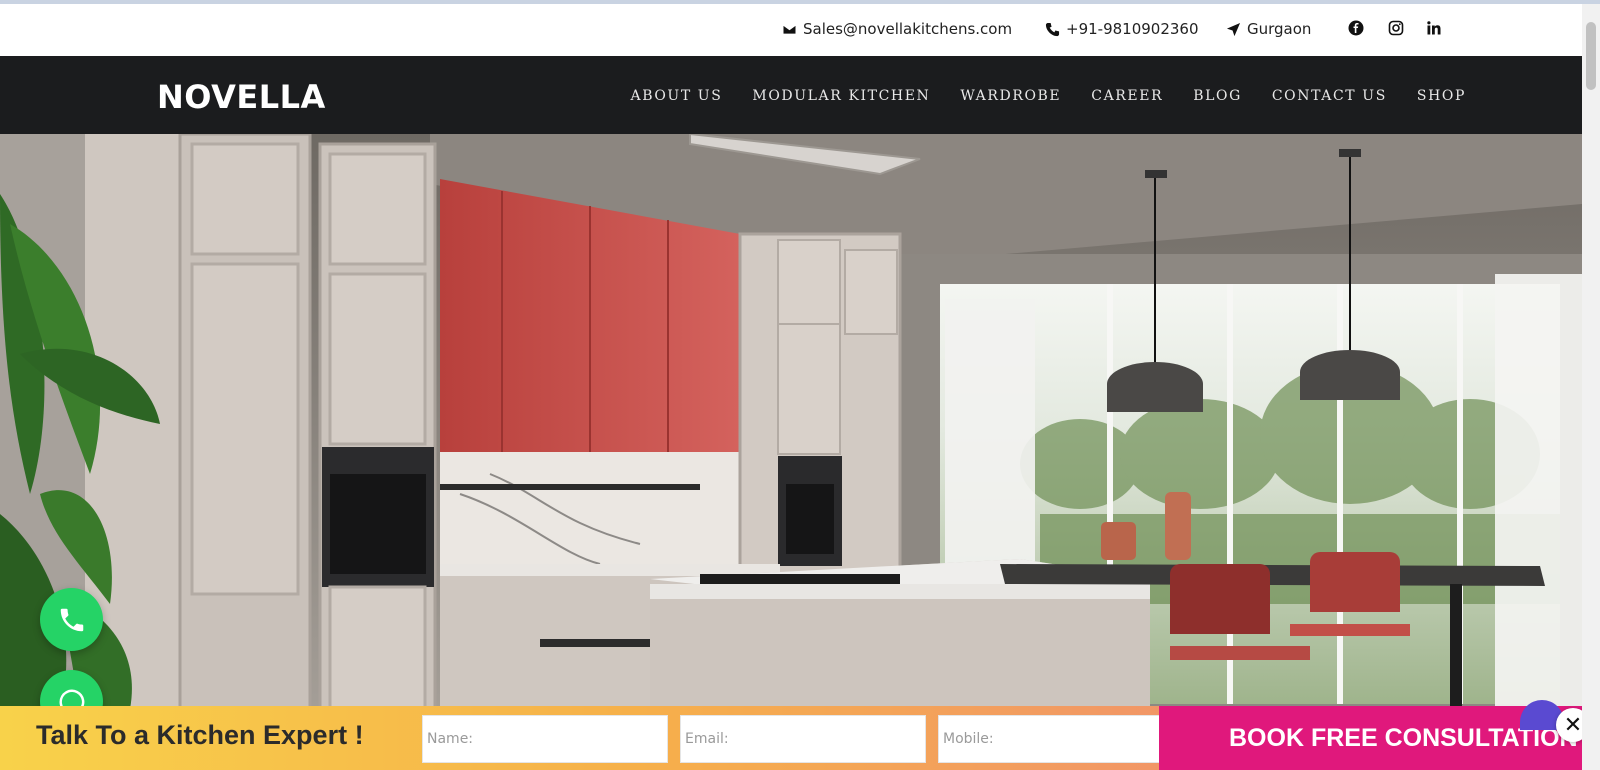 Image resolution: width=1600 pixels, height=770 pixels. Describe the element at coordinates (1010, 96) in the screenshot. I see `nav-wardrobe: WARDROBE` at that location.